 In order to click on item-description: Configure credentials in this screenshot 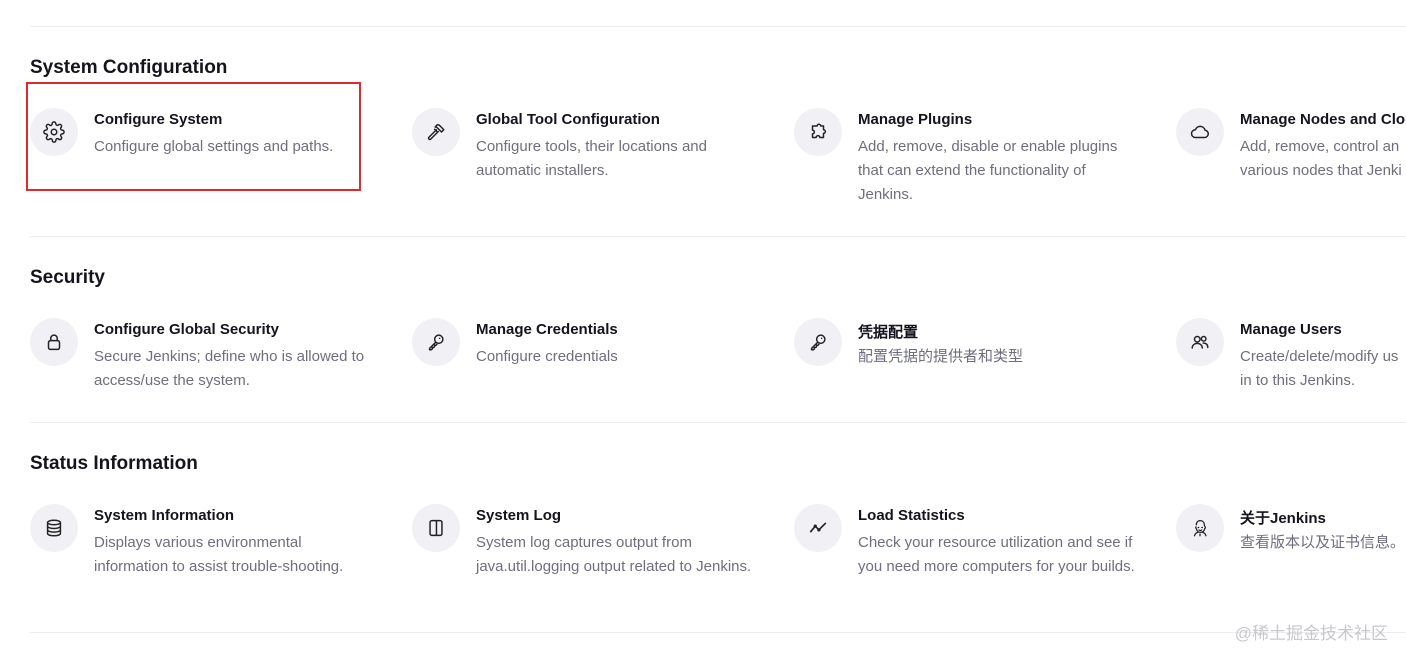, I will do `click(547, 356)`.